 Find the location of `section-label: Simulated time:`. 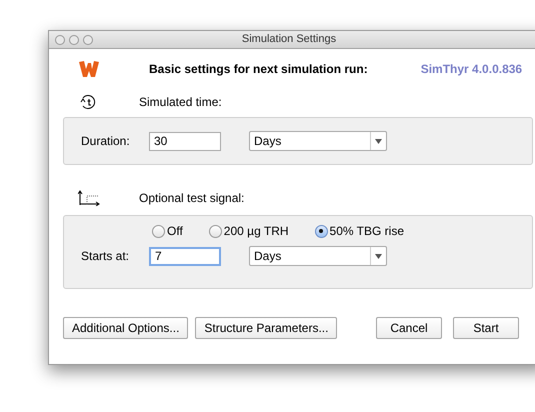

section-label: Simulated time: is located at coordinates (180, 102).